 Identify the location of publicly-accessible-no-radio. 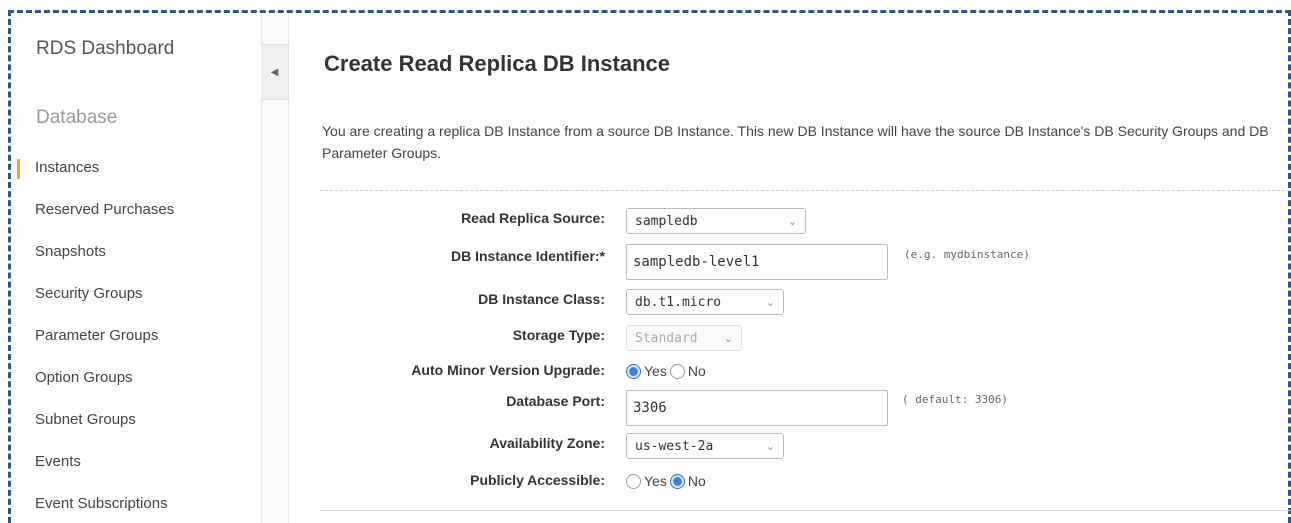
(677, 481).